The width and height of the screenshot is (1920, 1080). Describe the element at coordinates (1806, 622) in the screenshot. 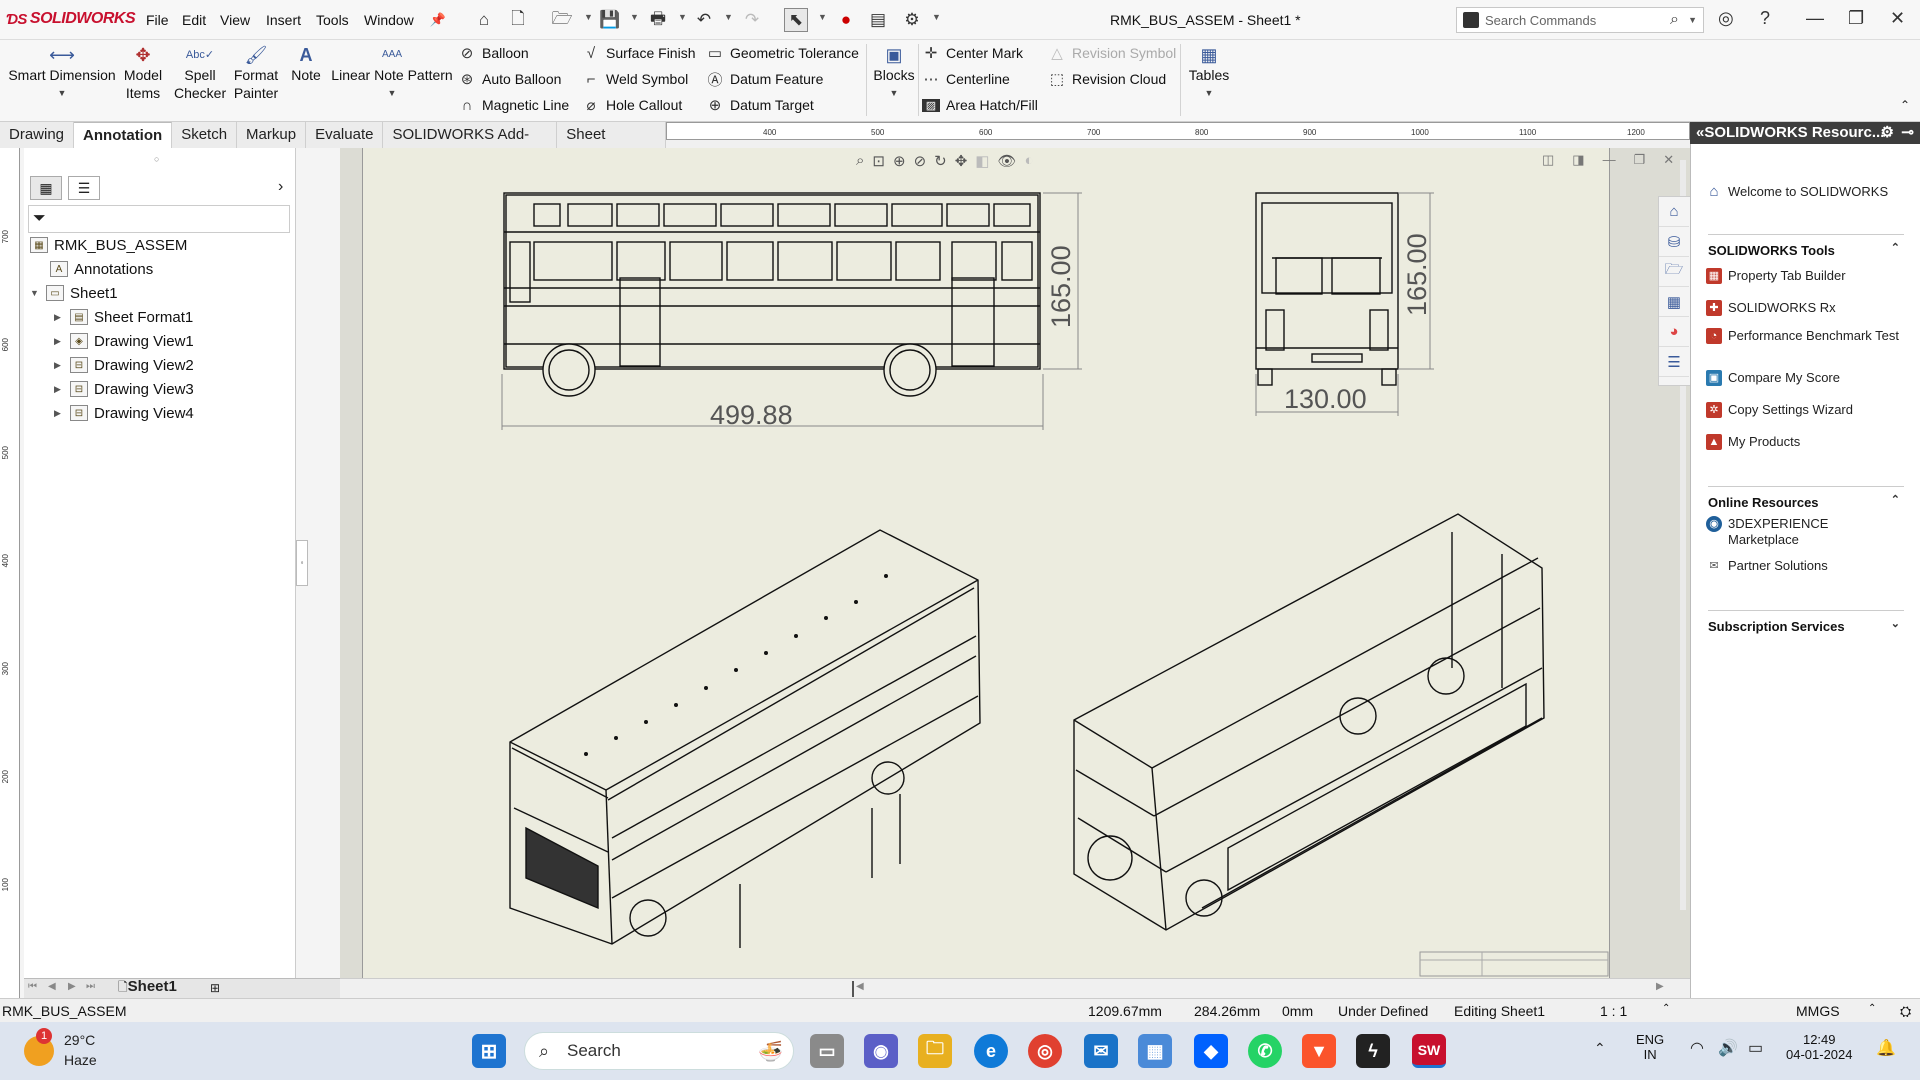

I see `subscription-services-section: Subscription Services ⌄` at that location.